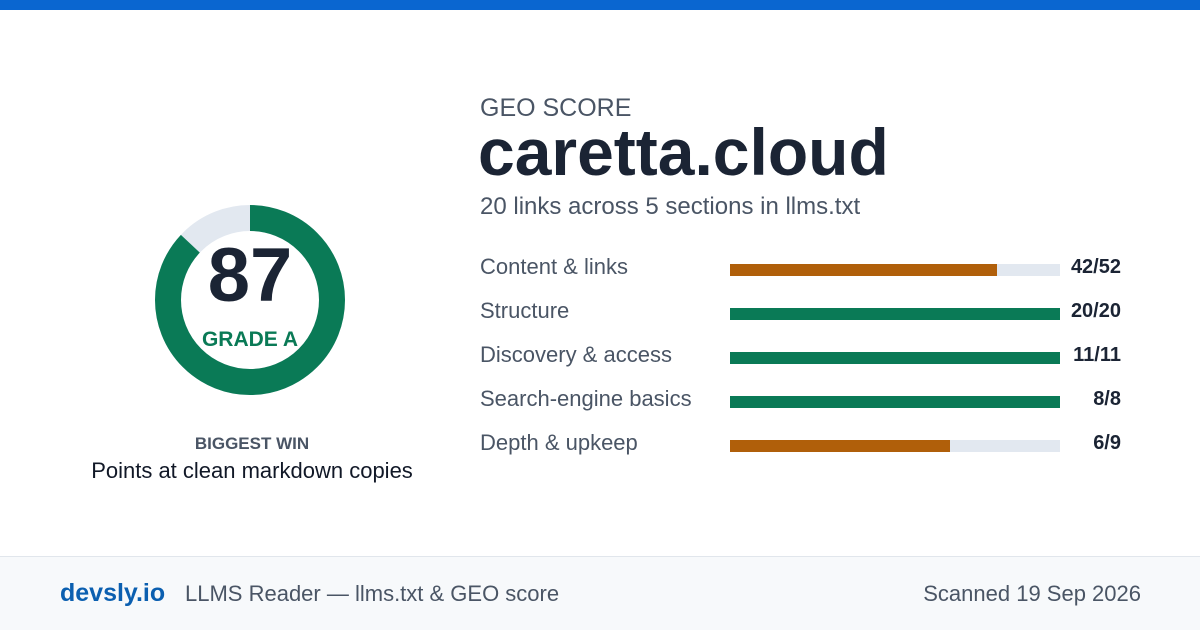 This screenshot has height=630, width=1200. I want to click on metric-score: 6/9, so click(1107, 443).